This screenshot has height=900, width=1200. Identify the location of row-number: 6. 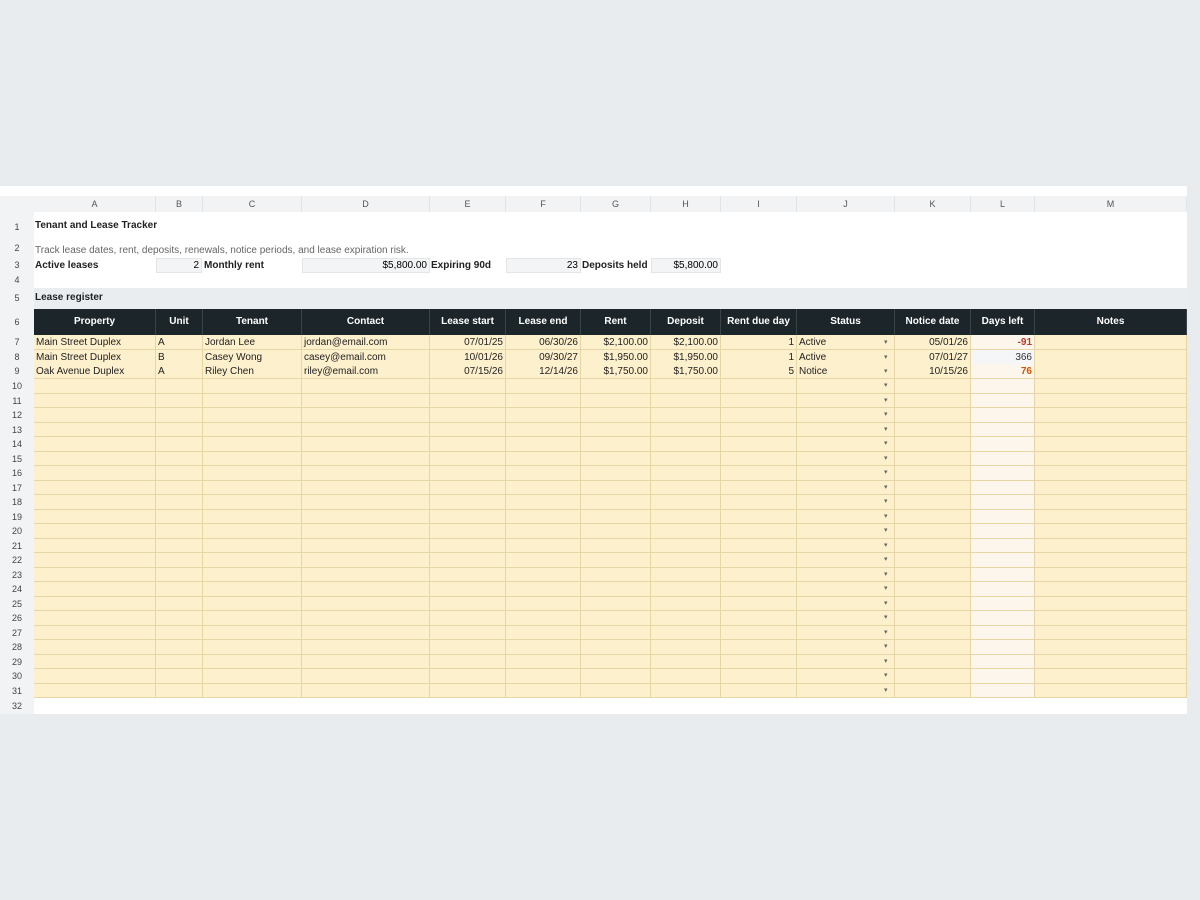
(17, 322).